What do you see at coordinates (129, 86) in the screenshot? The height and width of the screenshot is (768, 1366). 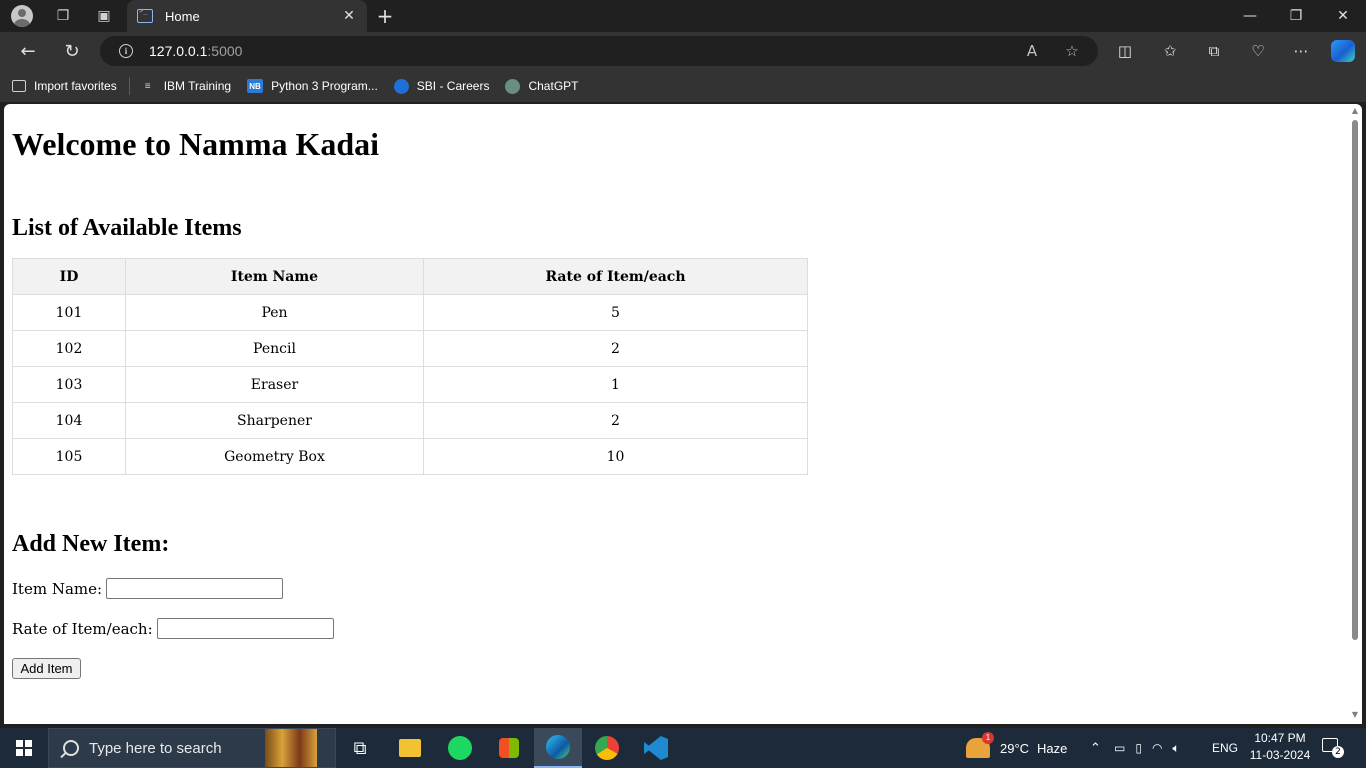 I see `favorites-divider` at bounding box center [129, 86].